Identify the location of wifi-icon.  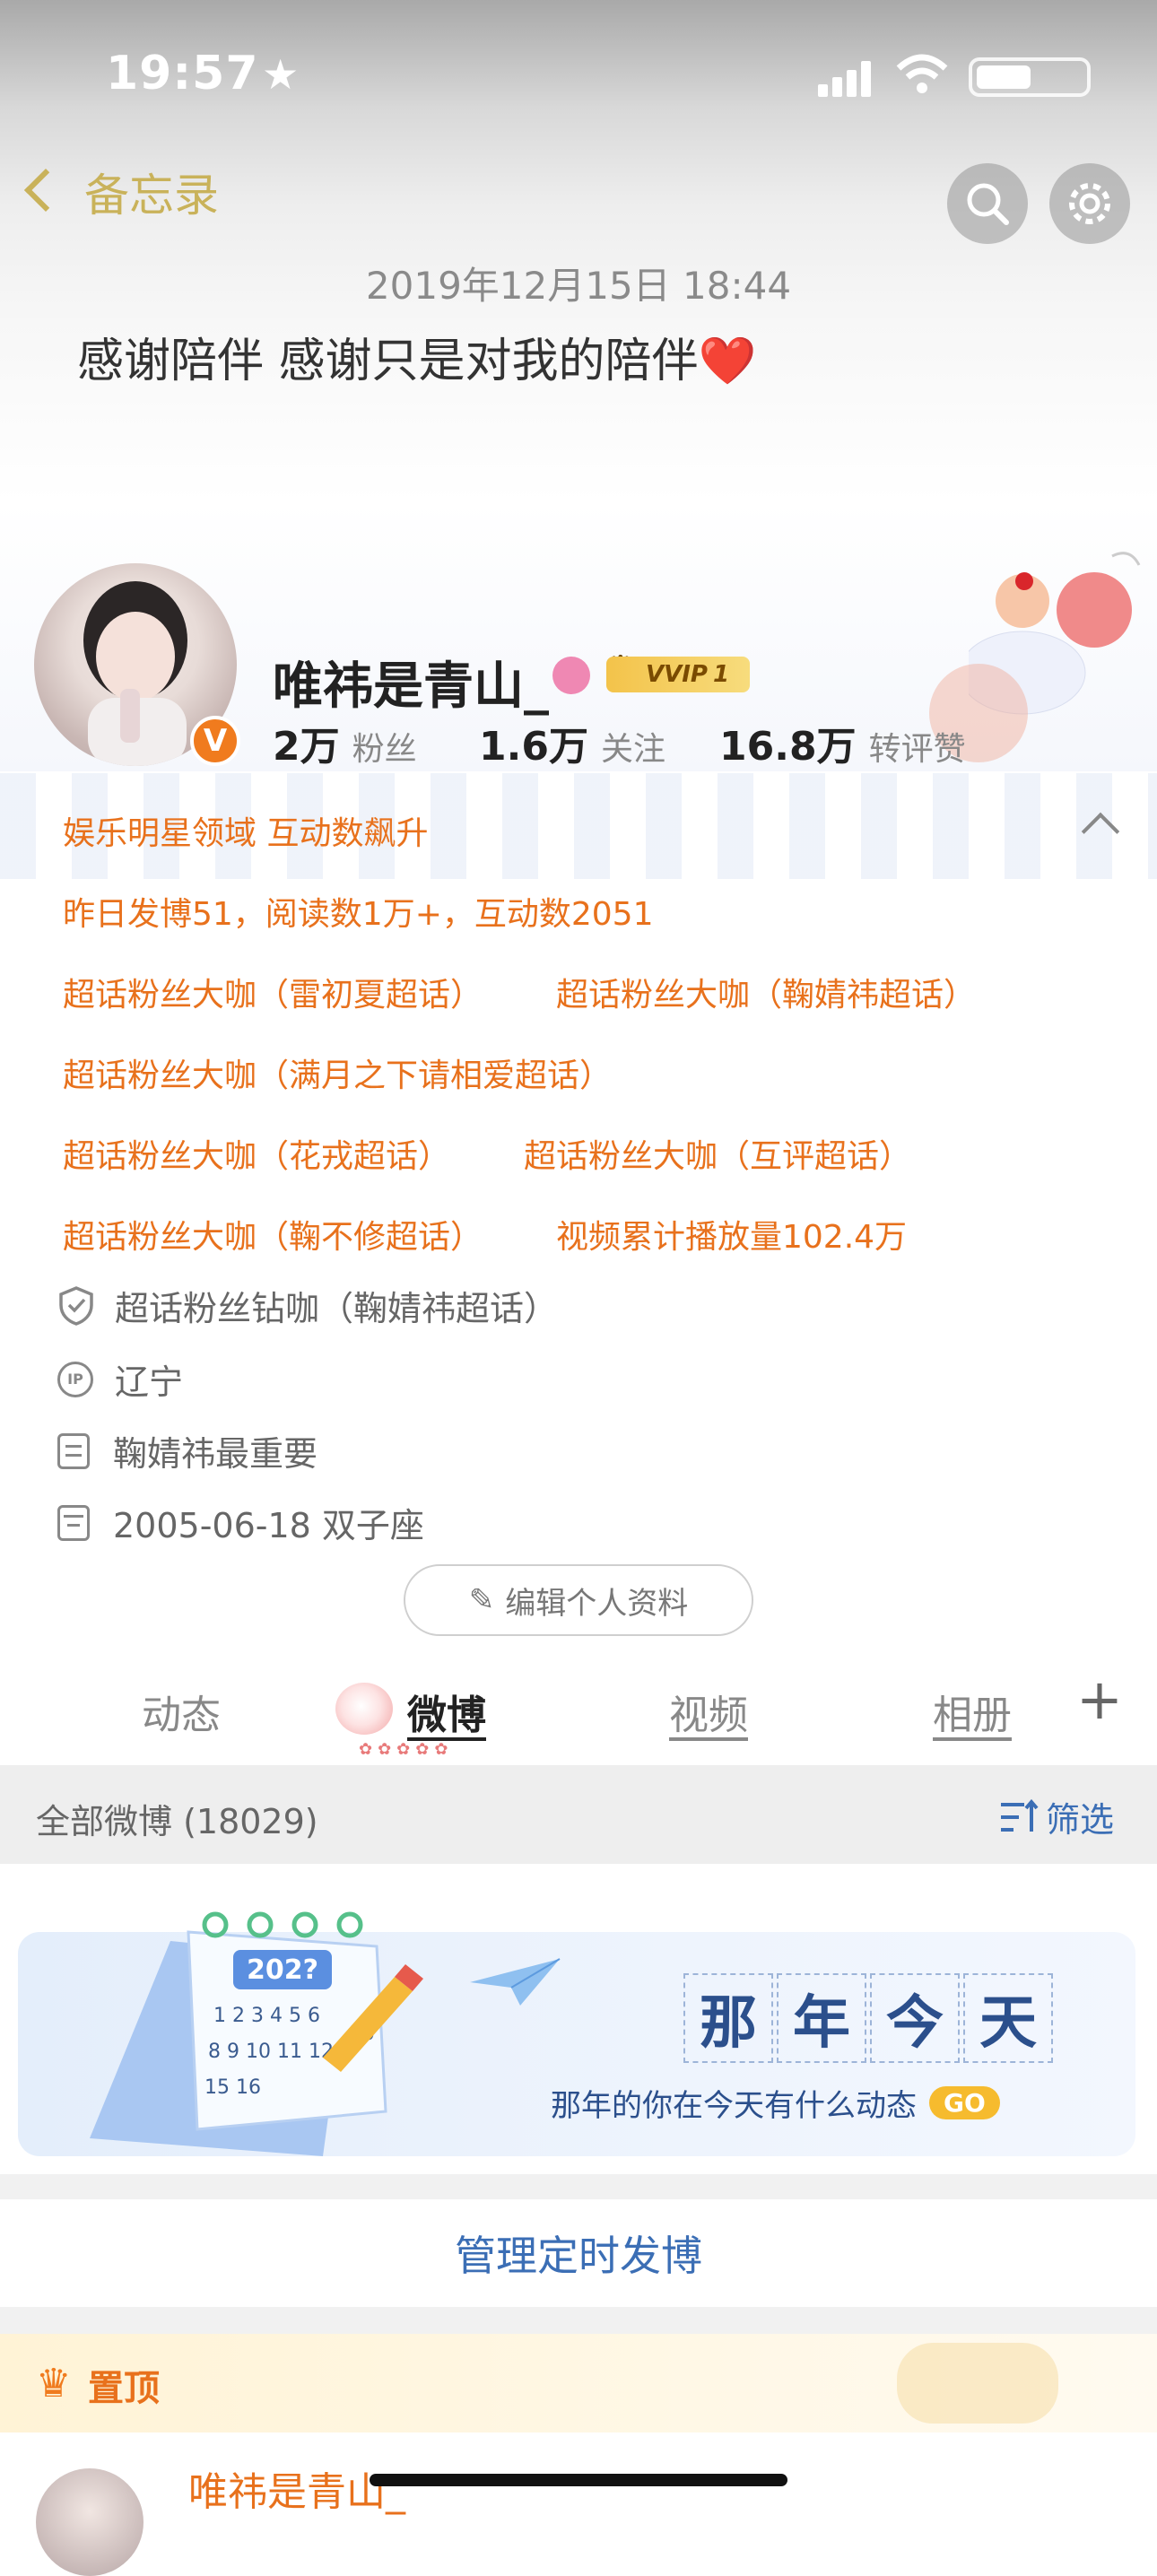
(922, 74).